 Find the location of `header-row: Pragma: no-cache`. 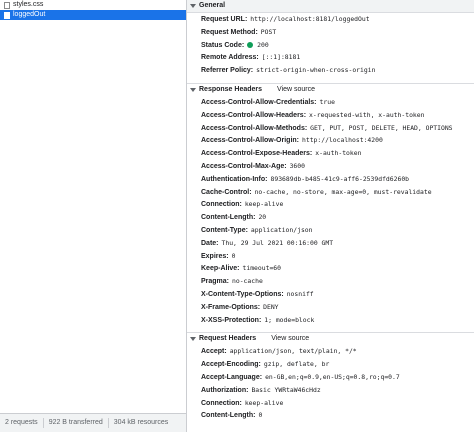

header-row: Pragma: no-cache is located at coordinates (330, 281).